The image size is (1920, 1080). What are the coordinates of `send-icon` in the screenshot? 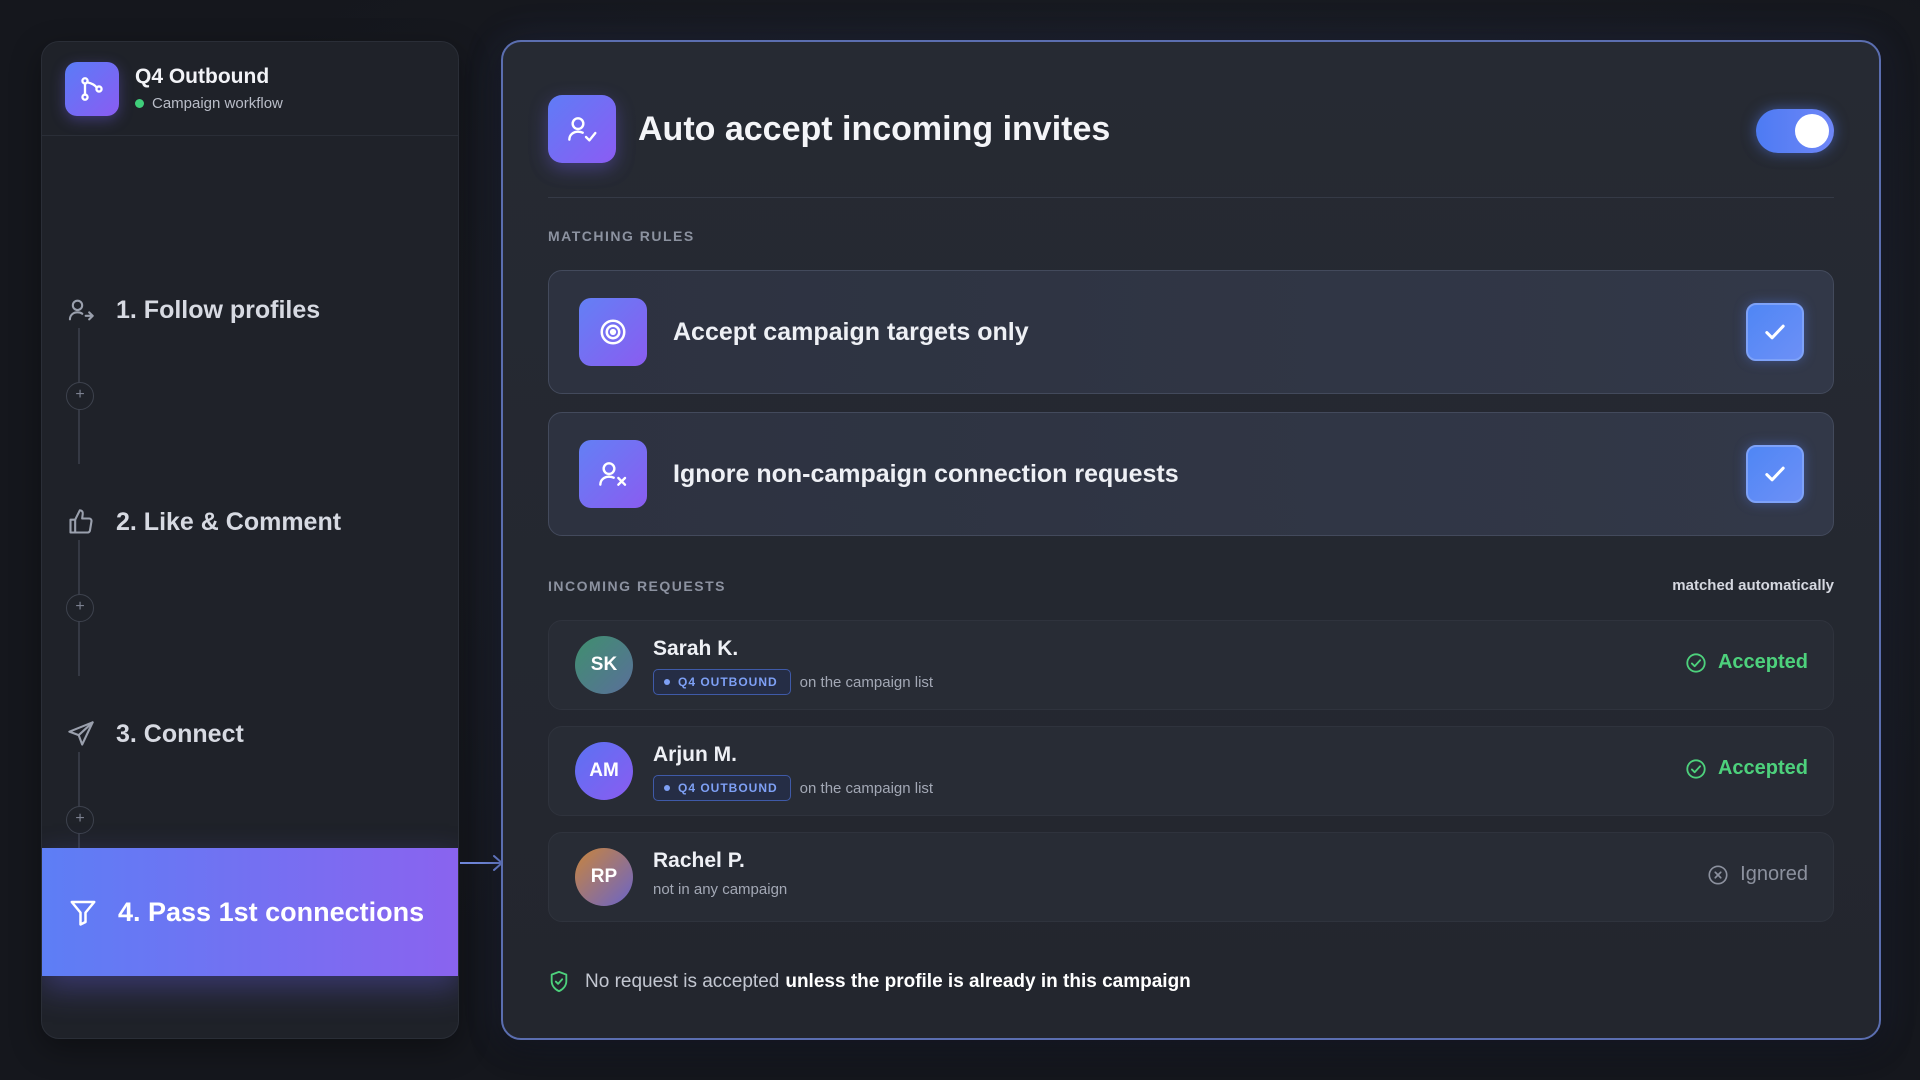 It's located at (81, 734).